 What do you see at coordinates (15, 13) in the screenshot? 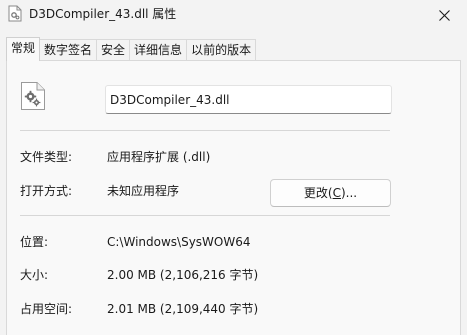
I see `dll-file-icon` at bounding box center [15, 13].